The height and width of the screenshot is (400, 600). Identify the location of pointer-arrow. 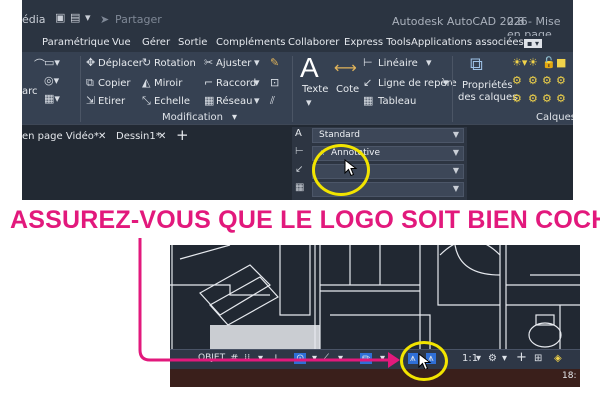
(269, 303).